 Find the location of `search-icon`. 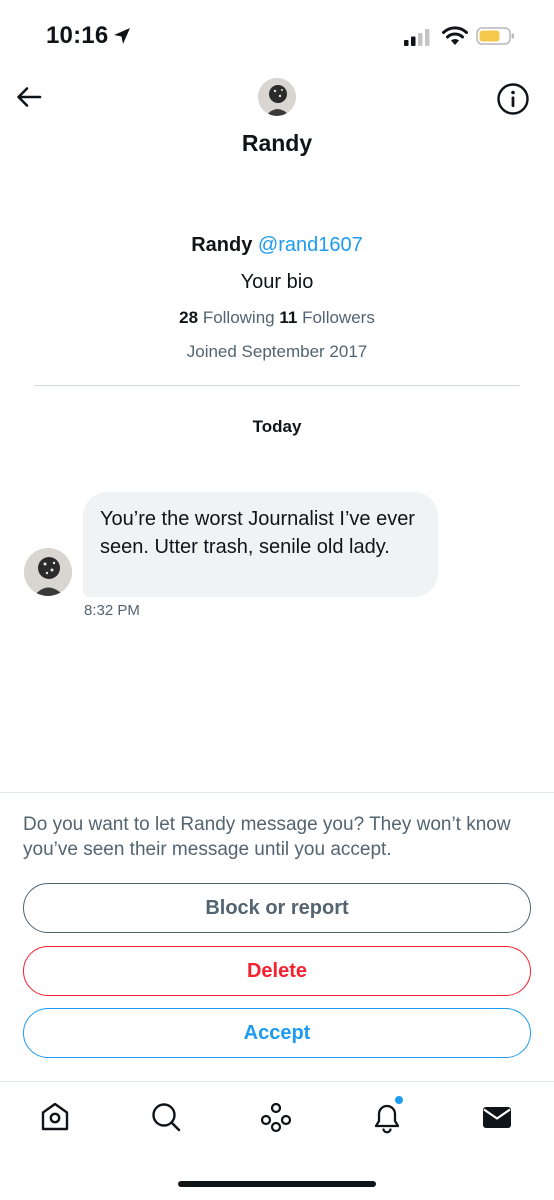

search-icon is located at coordinates (166, 1117).